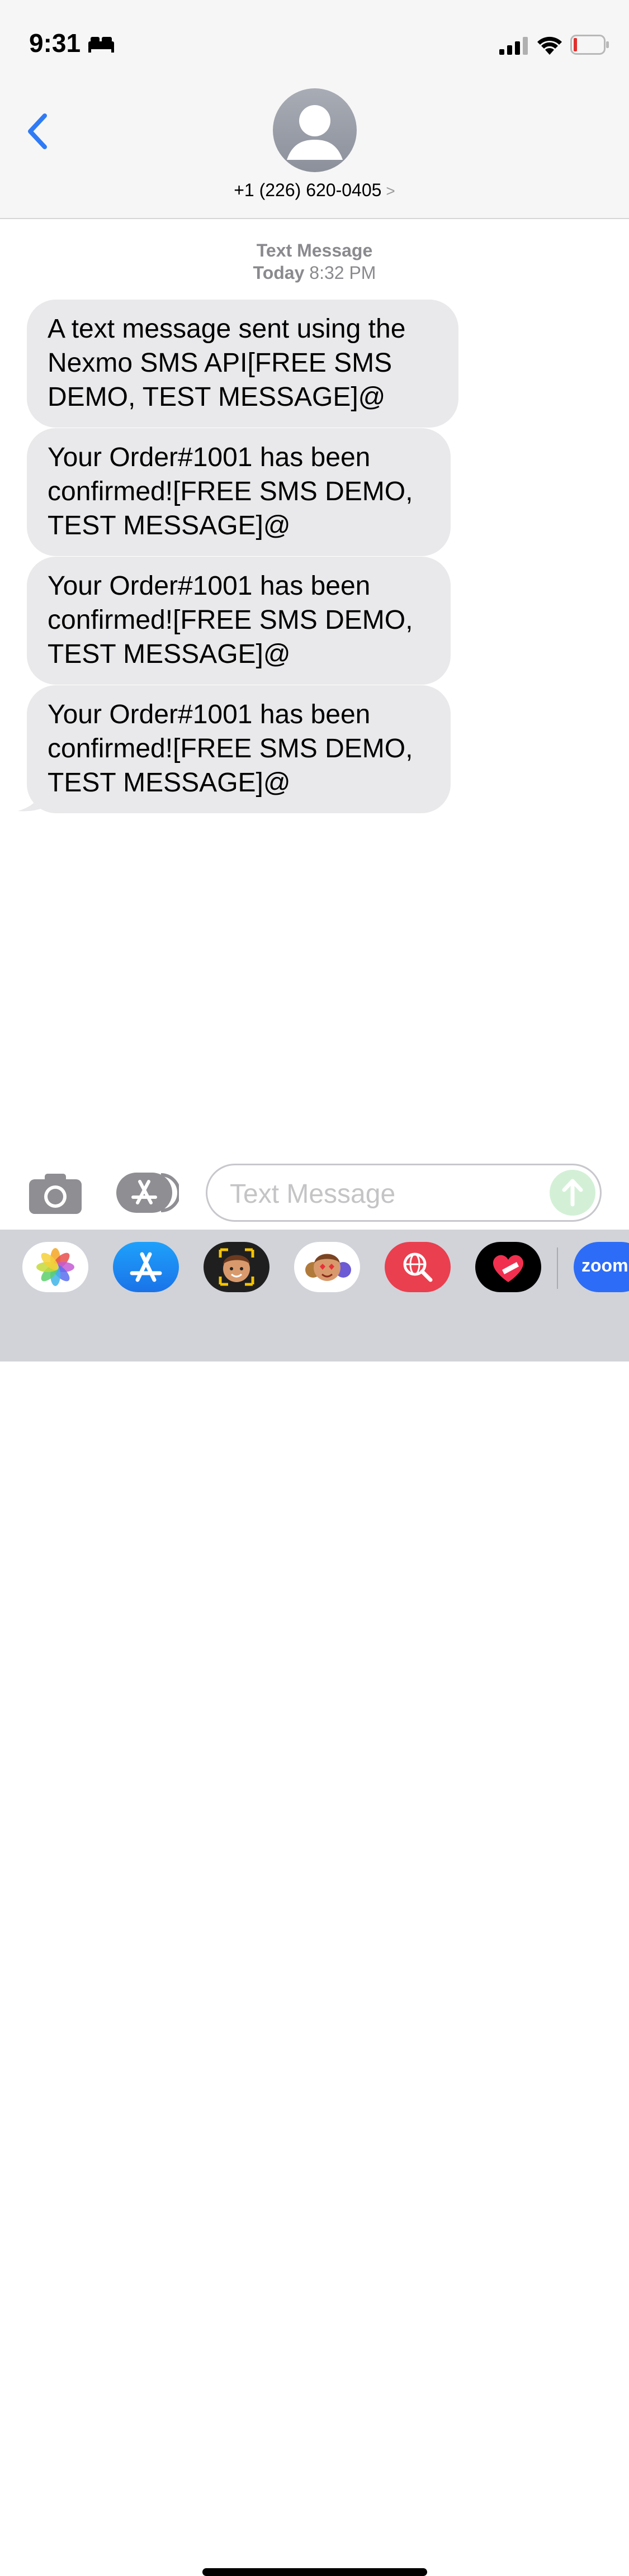 The width and height of the screenshot is (629, 2576). I want to click on photos-icon, so click(55, 1267).